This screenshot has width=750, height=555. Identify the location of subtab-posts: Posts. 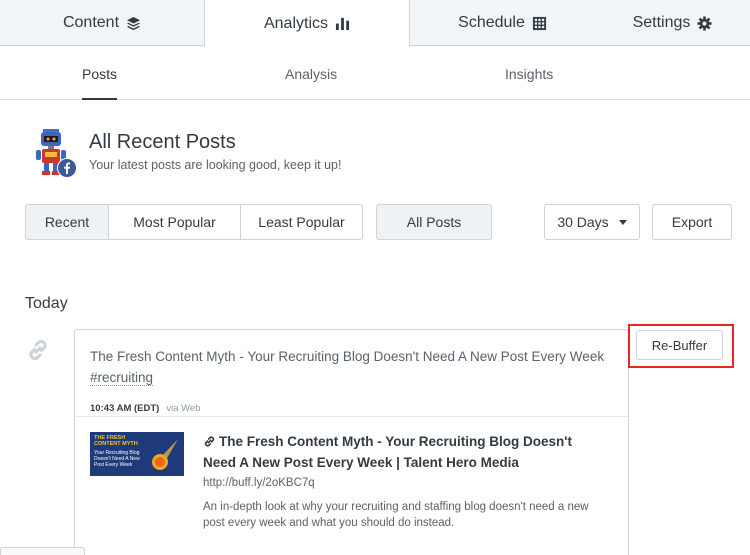
(100, 73).